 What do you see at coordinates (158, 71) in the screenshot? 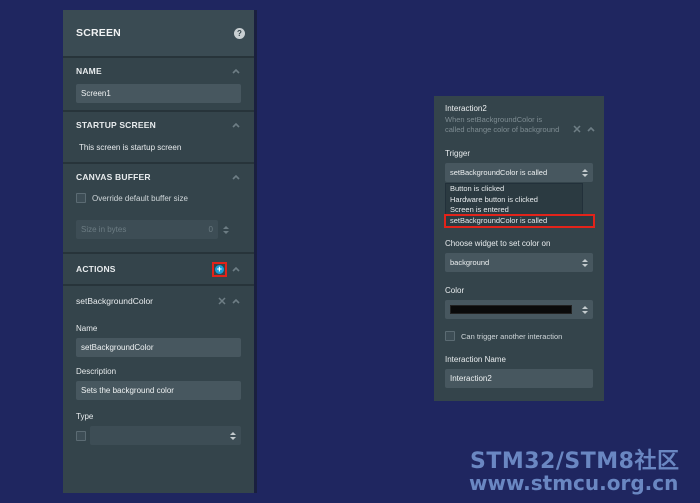
I see `section-header: NAME` at bounding box center [158, 71].